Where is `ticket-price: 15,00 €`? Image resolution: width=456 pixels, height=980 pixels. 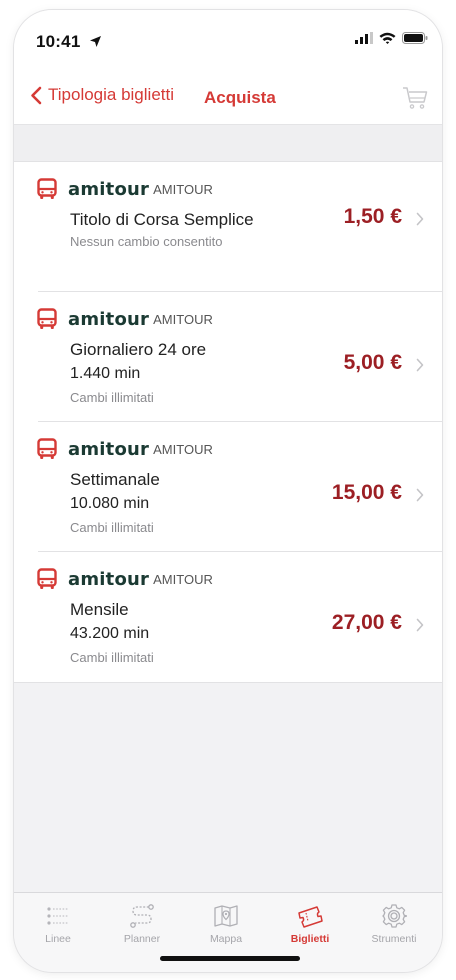 ticket-price: 15,00 € is located at coordinates (366, 492).